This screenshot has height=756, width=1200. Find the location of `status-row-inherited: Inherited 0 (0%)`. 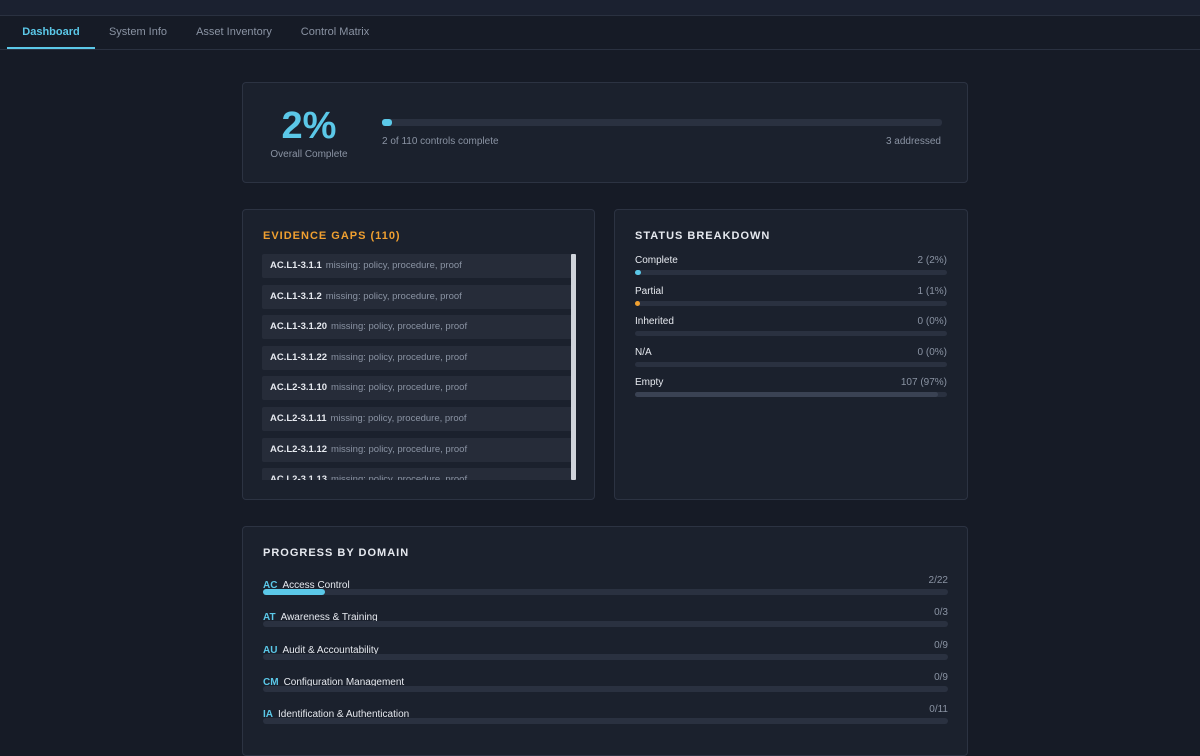

status-row-inherited: Inherited 0 (0%) is located at coordinates (791, 331).